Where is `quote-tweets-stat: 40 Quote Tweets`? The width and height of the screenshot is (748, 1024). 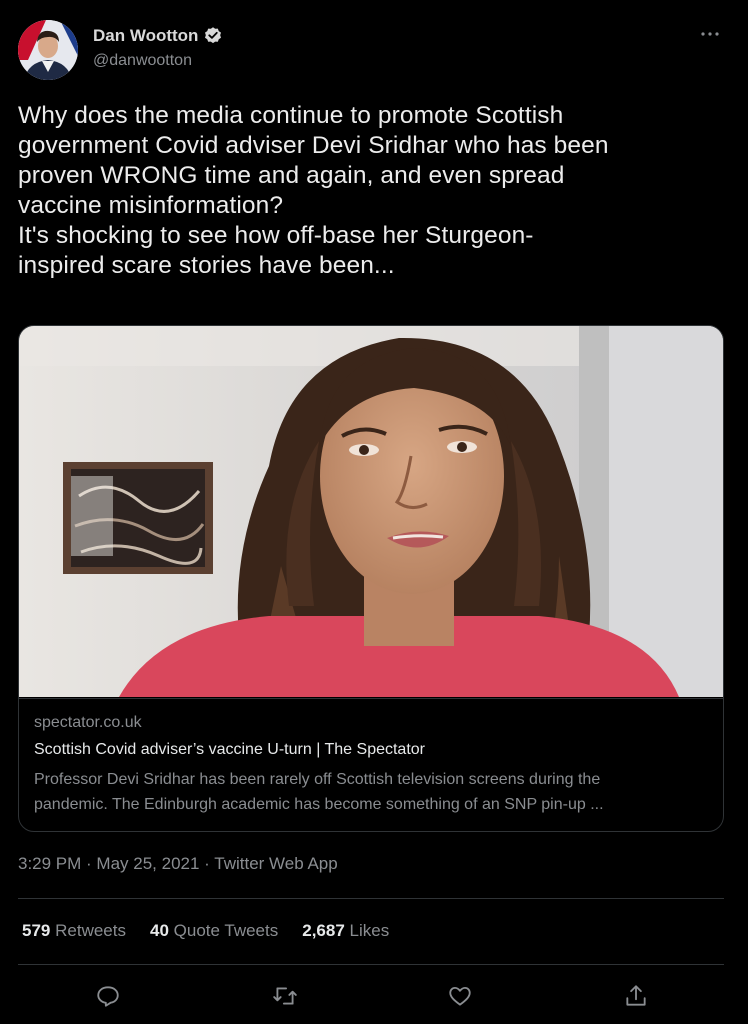
quote-tweets-stat: 40 Quote Tweets is located at coordinates (214, 931).